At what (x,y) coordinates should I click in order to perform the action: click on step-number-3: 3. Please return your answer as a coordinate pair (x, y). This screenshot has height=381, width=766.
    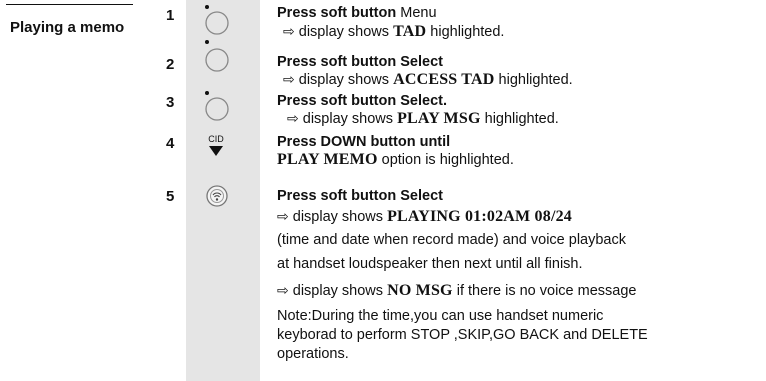
    Looking at the image, I should click on (170, 102).